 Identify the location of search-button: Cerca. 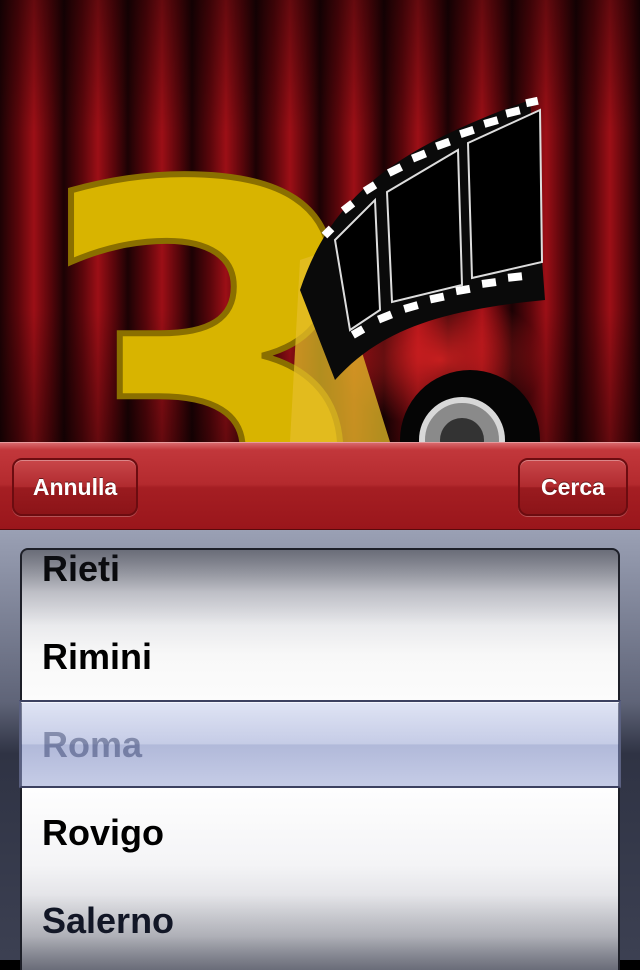
(573, 487).